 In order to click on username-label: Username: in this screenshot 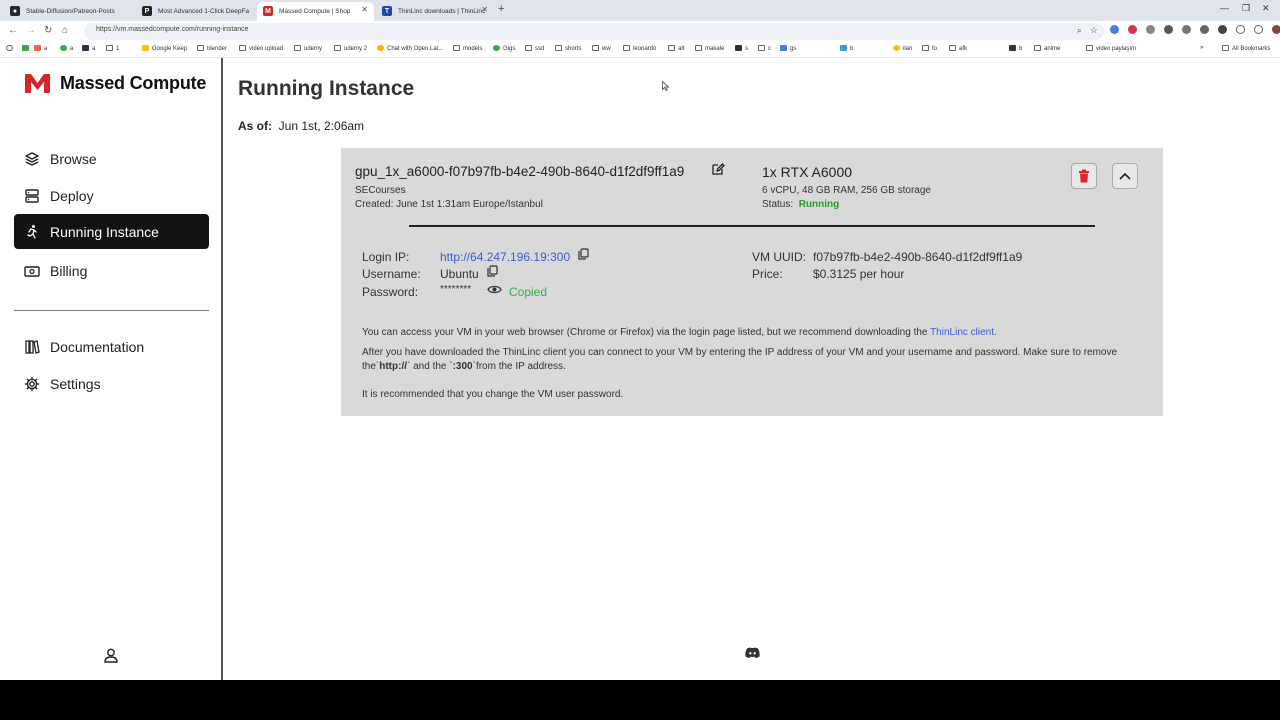, I will do `click(391, 274)`.